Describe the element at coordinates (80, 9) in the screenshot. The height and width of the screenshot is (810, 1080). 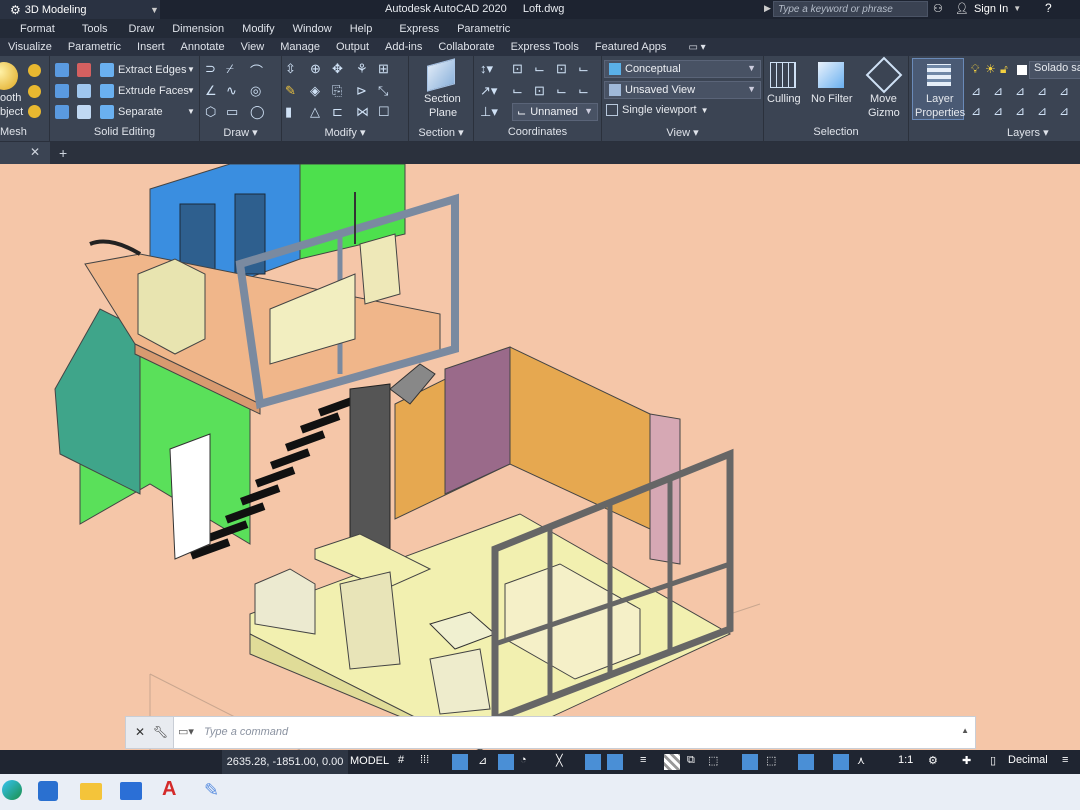
I see `workspace-switcher: ⚙ 3D Modeling ▼` at that location.